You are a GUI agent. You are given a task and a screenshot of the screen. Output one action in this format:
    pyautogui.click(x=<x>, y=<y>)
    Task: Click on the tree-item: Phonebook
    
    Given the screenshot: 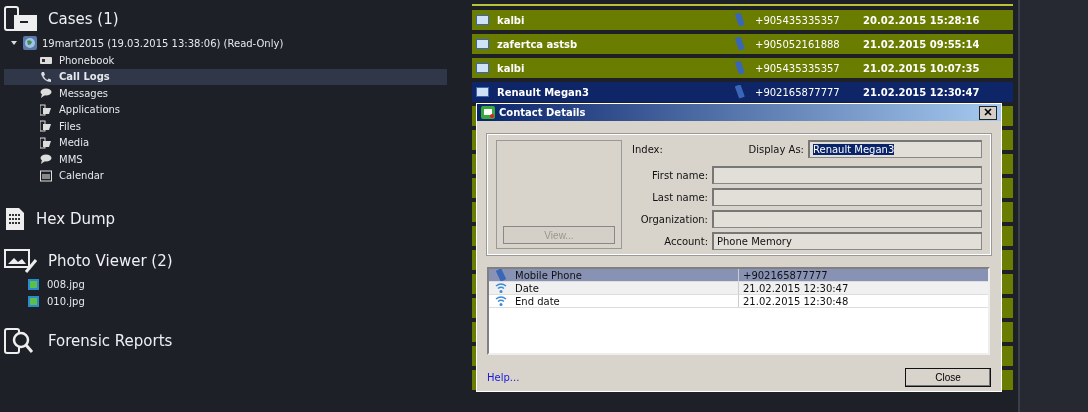 What is the action you would take?
    pyautogui.click(x=225, y=60)
    